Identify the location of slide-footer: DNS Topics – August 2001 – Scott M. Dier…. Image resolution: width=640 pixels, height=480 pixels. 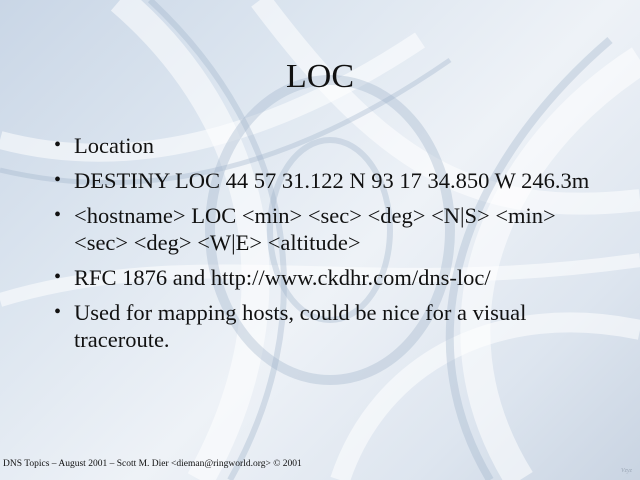
(152, 464).